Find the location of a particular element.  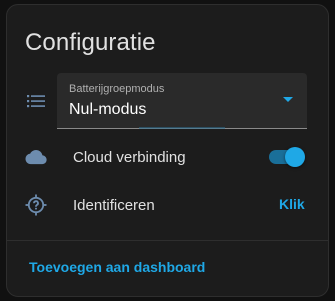

toggle-thumb is located at coordinates (295, 157).